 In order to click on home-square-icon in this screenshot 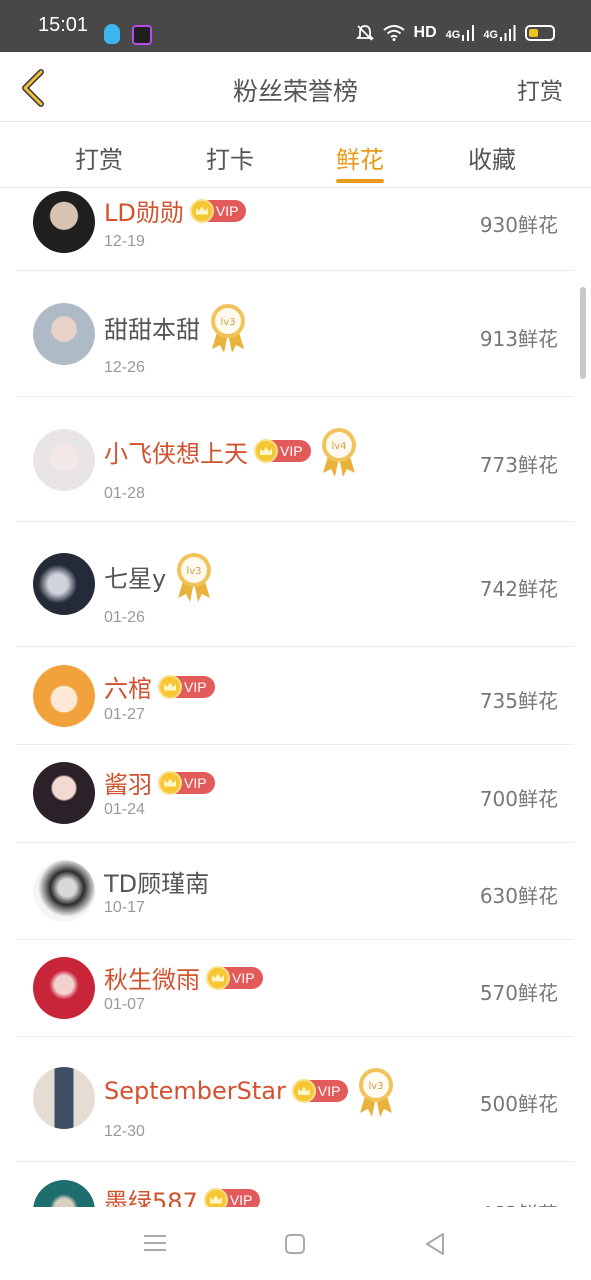, I will do `click(295, 1244)`.